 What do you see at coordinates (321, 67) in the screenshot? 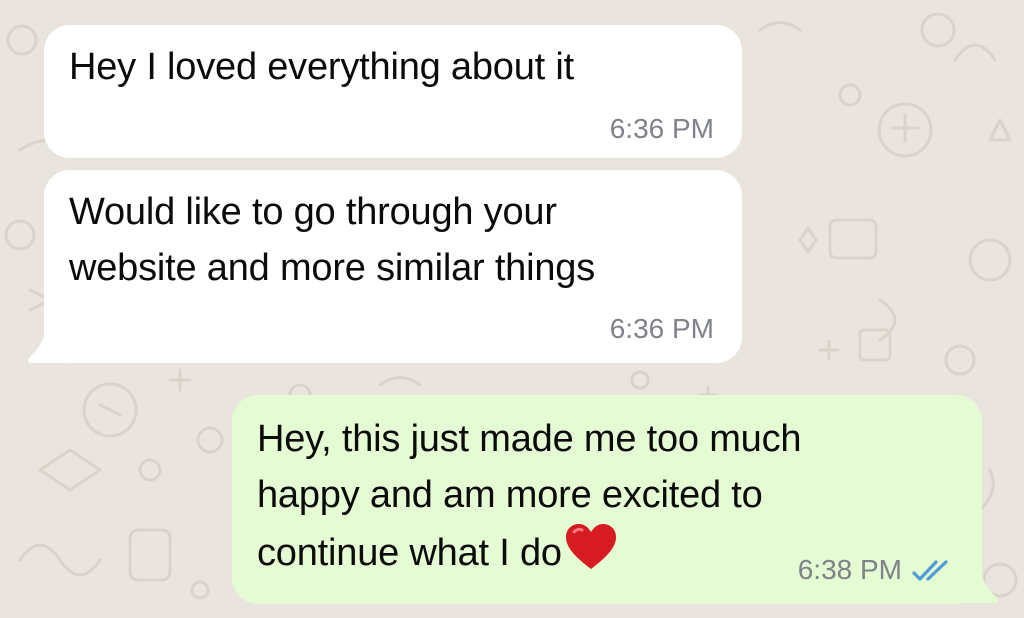
I see `message-text: Hey I loved everything about it` at bounding box center [321, 67].